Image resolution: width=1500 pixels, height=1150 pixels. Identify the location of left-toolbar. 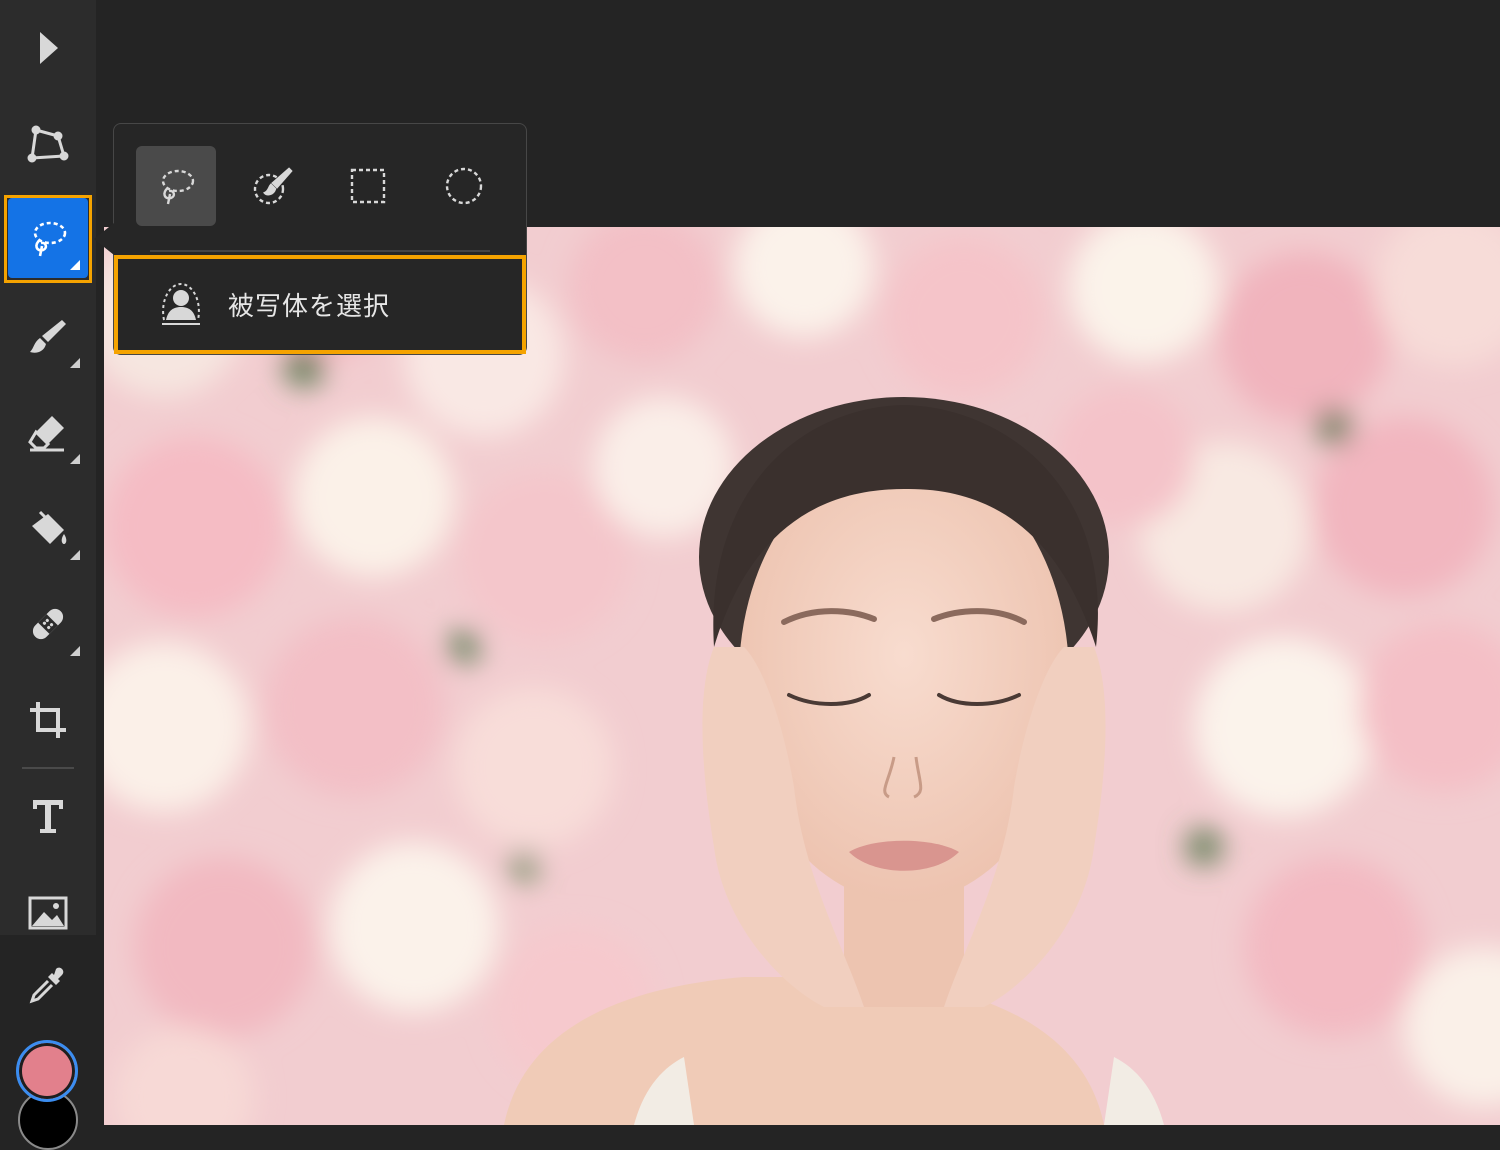
(48, 467).